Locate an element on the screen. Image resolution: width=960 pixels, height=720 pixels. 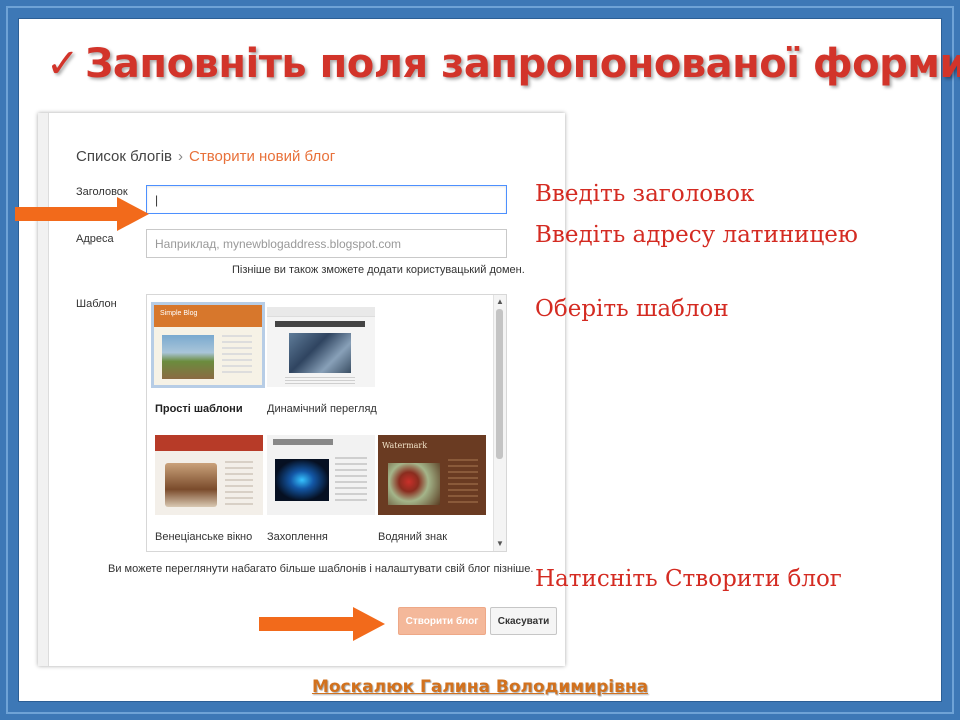
address-input: Наприклад, mynewblogaddress.blogspot.com is located at coordinates (326, 243).